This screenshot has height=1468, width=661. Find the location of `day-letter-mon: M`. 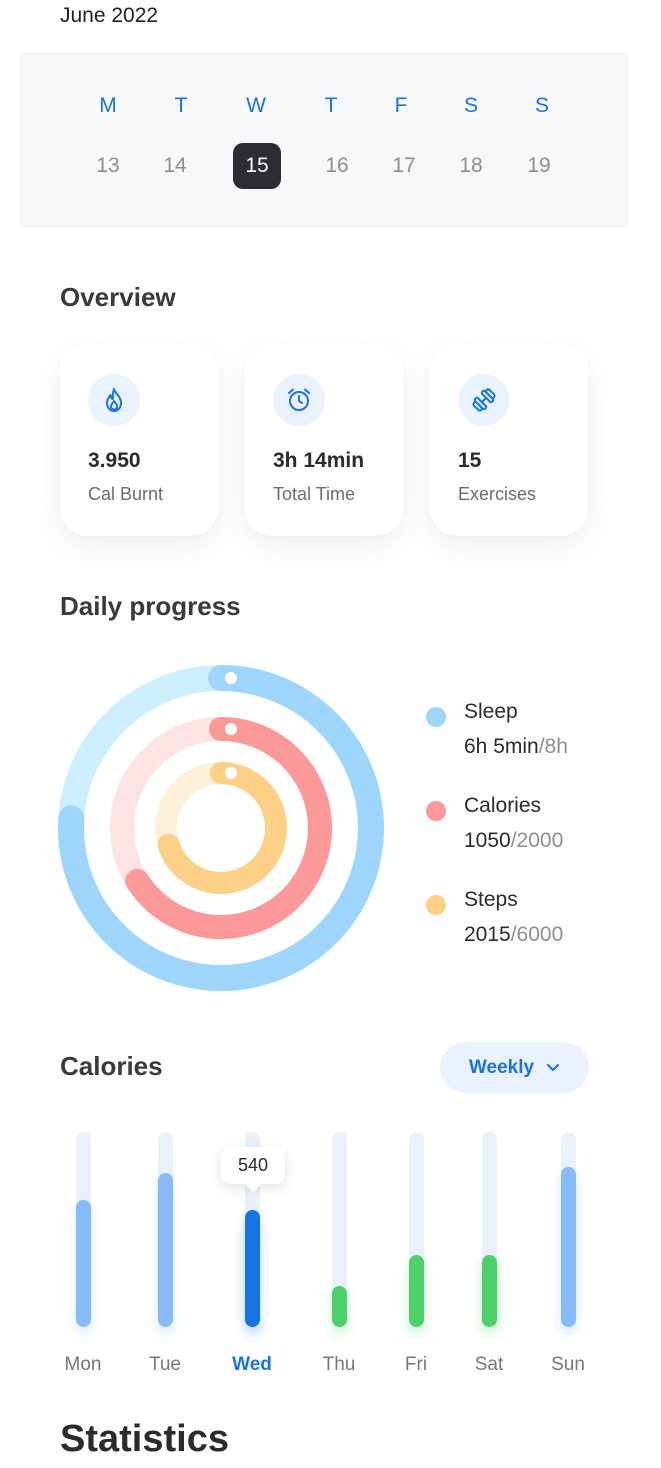

day-letter-mon: M is located at coordinates (108, 105).